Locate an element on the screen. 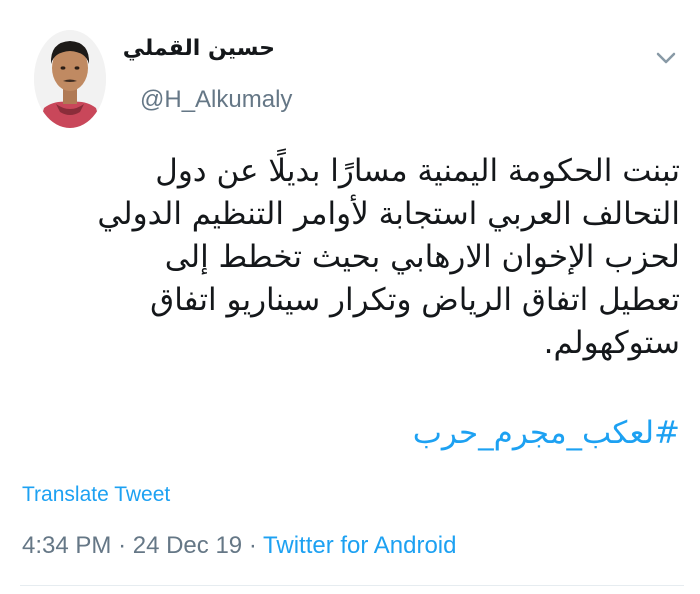 This screenshot has height=594, width=700. hashtag-link: #لعكب_مجرم_حرب is located at coordinates (470, 433).